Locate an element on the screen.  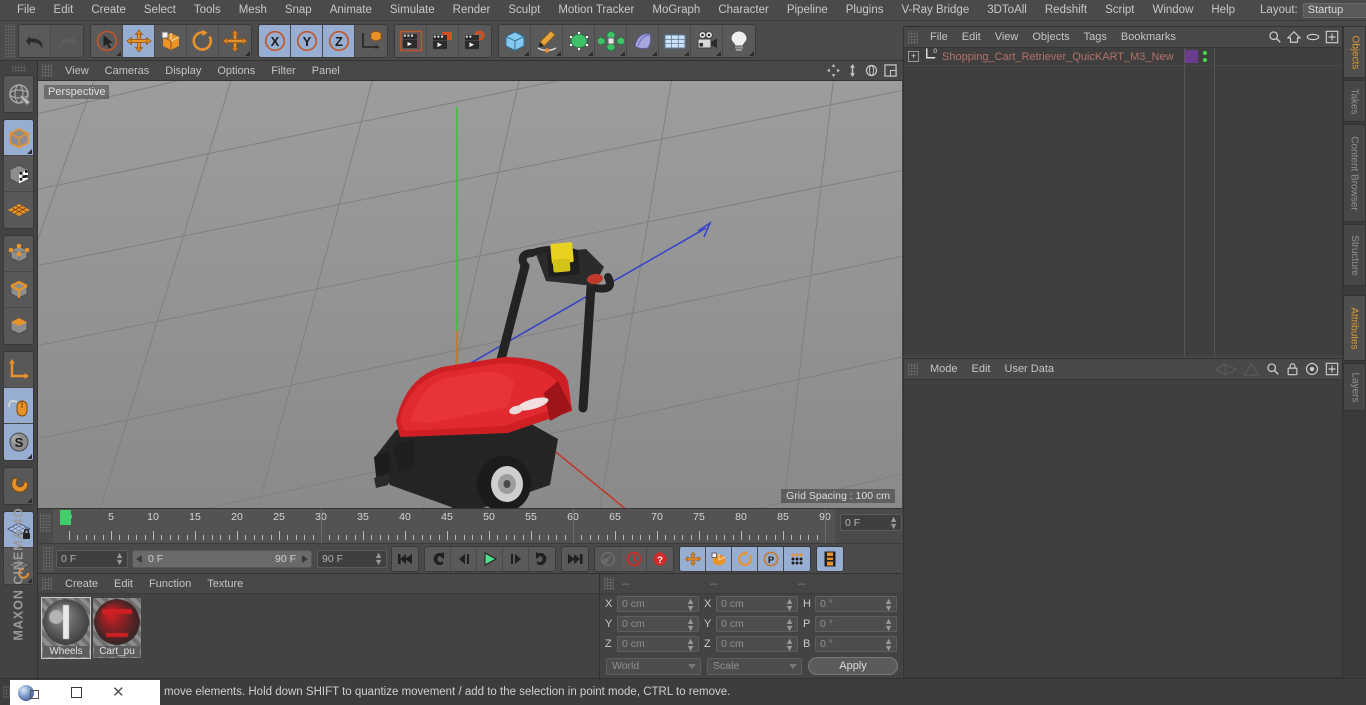
add-cube-button is located at coordinates (515, 40).